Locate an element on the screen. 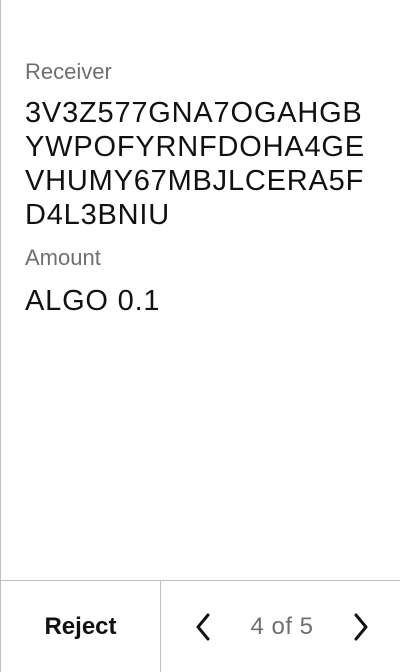 Image resolution: width=400 pixels, height=672 pixels. page-indicator: 4 of 5 is located at coordinates (282, 626).